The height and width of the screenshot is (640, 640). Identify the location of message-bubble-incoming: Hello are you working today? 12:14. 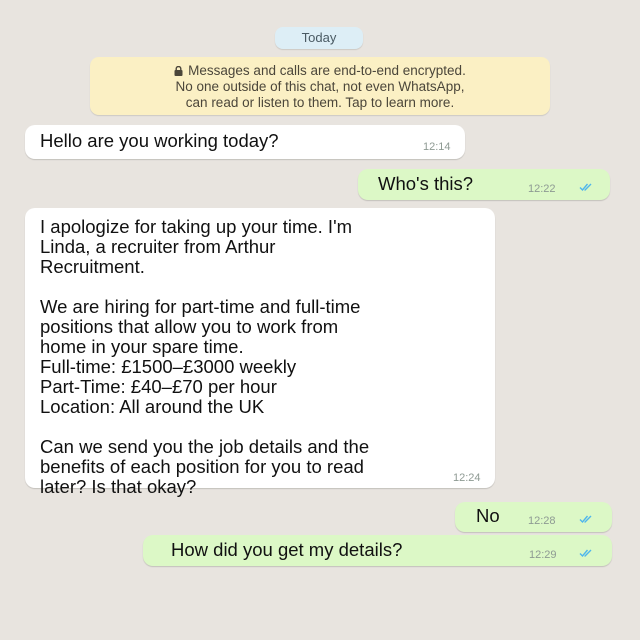
(245, 142).